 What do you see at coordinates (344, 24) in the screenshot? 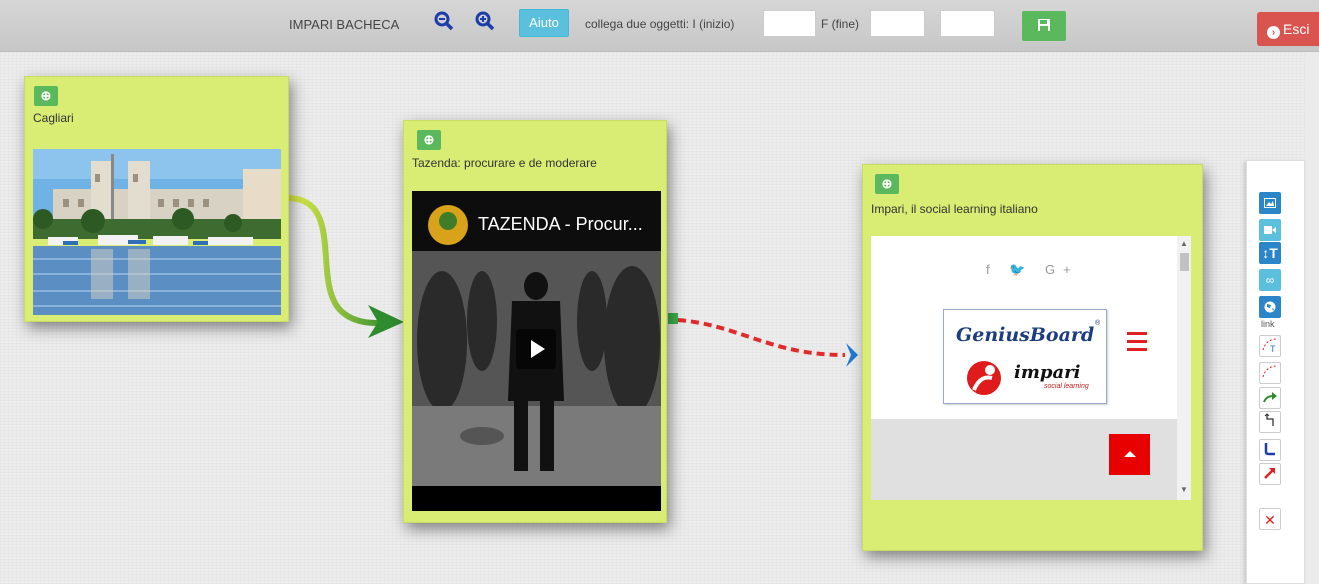
I see `board-title: IMPARI BACHECA` at bounding box center [344, 24].